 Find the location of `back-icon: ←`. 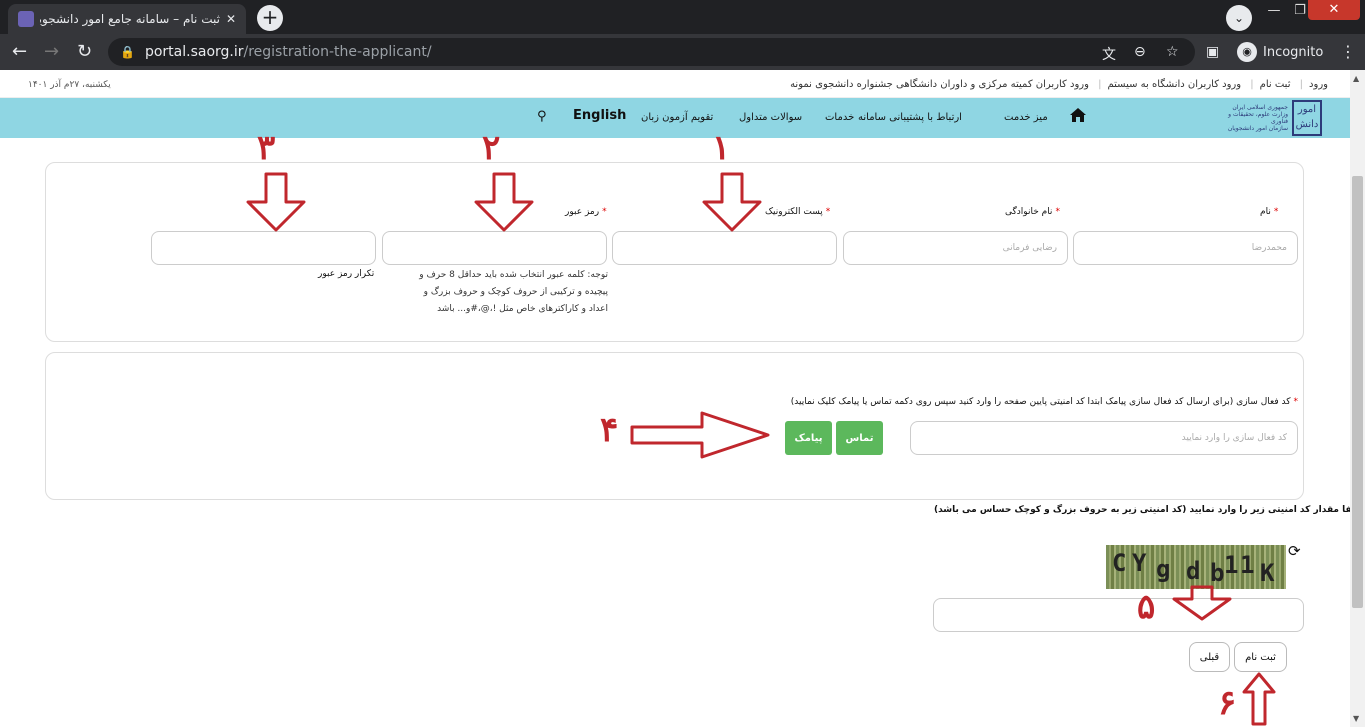

back-icon: ← is located at coordinates (19, 52).